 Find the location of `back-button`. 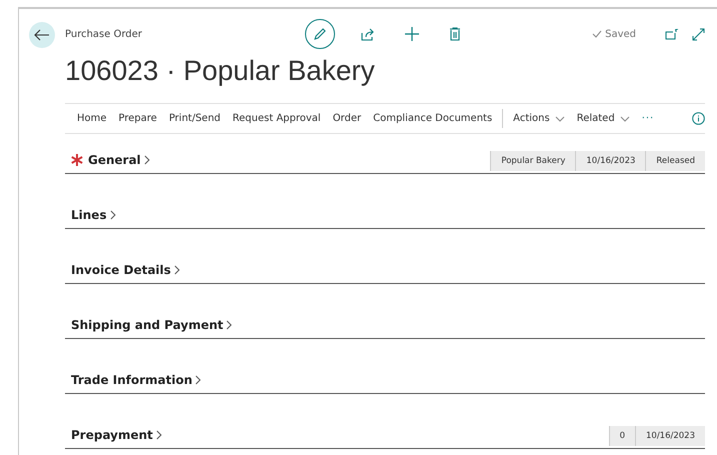

back-button is located at coordinates (42, 35).